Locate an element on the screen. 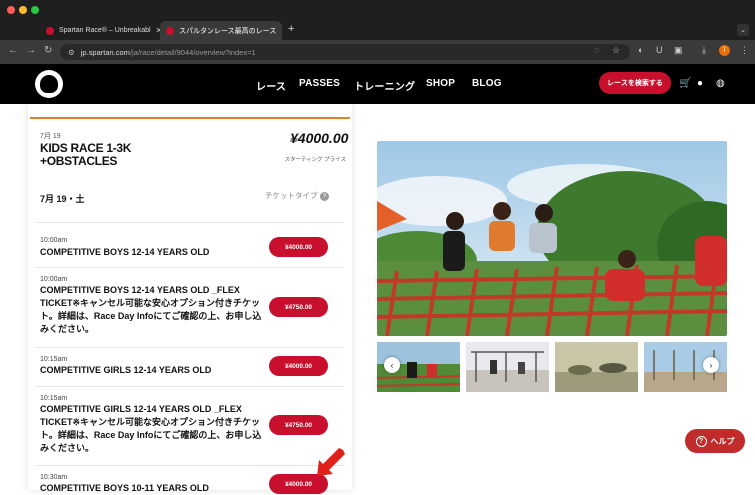 This screenshot has width=755, height=495. nav-blog: BLOG is located at coordinates (487, 83).